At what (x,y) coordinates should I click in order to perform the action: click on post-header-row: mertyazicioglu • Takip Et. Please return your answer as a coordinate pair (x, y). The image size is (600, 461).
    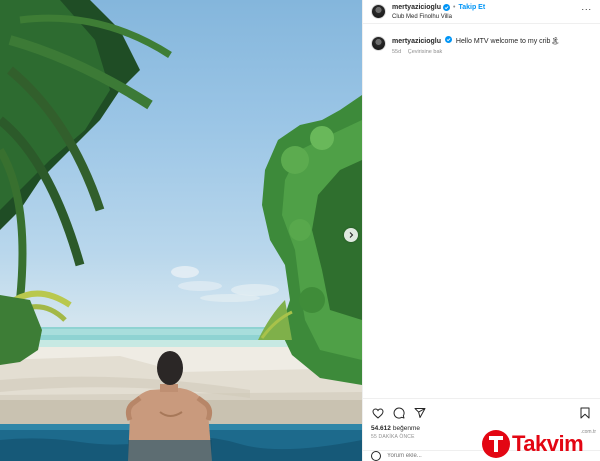
    Looking at the image, I should click on (438, 7).